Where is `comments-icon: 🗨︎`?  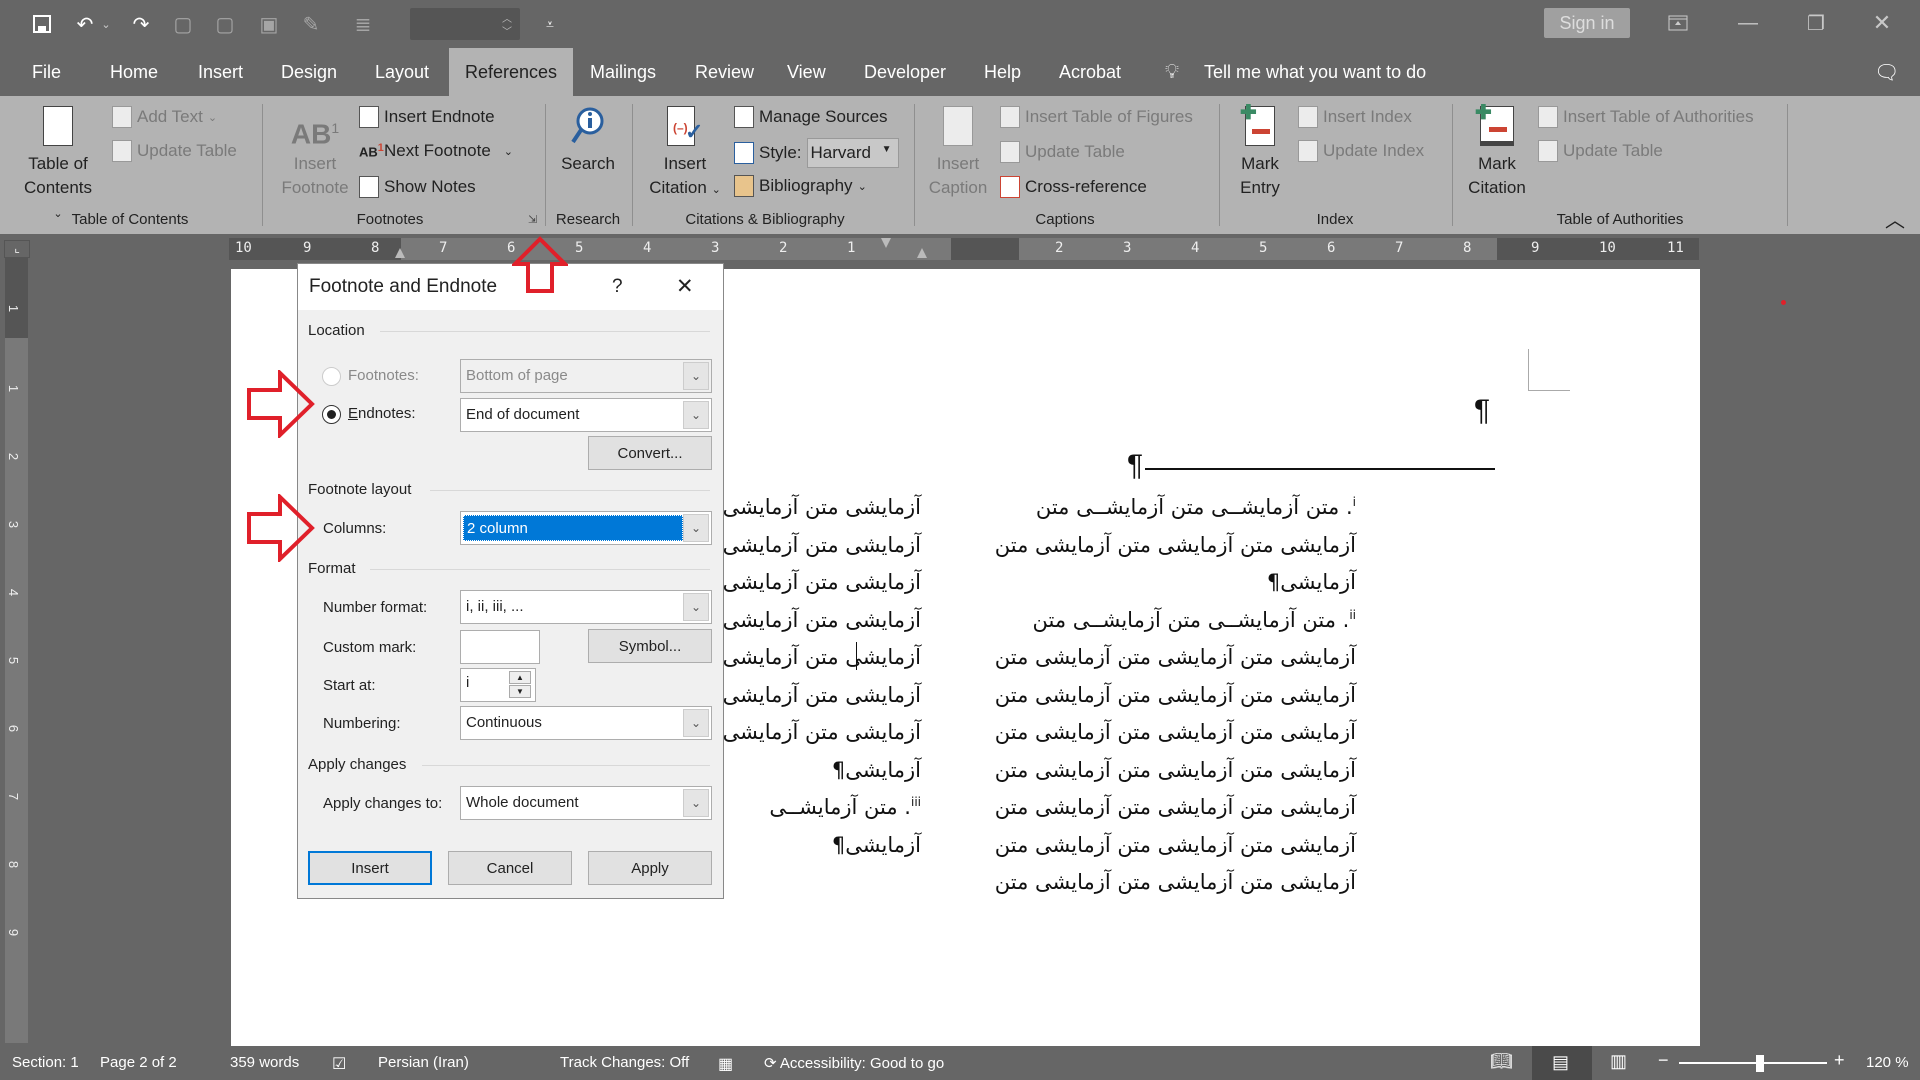 comments-icon: 🗨︎ is located at coordinates (1886, 72).